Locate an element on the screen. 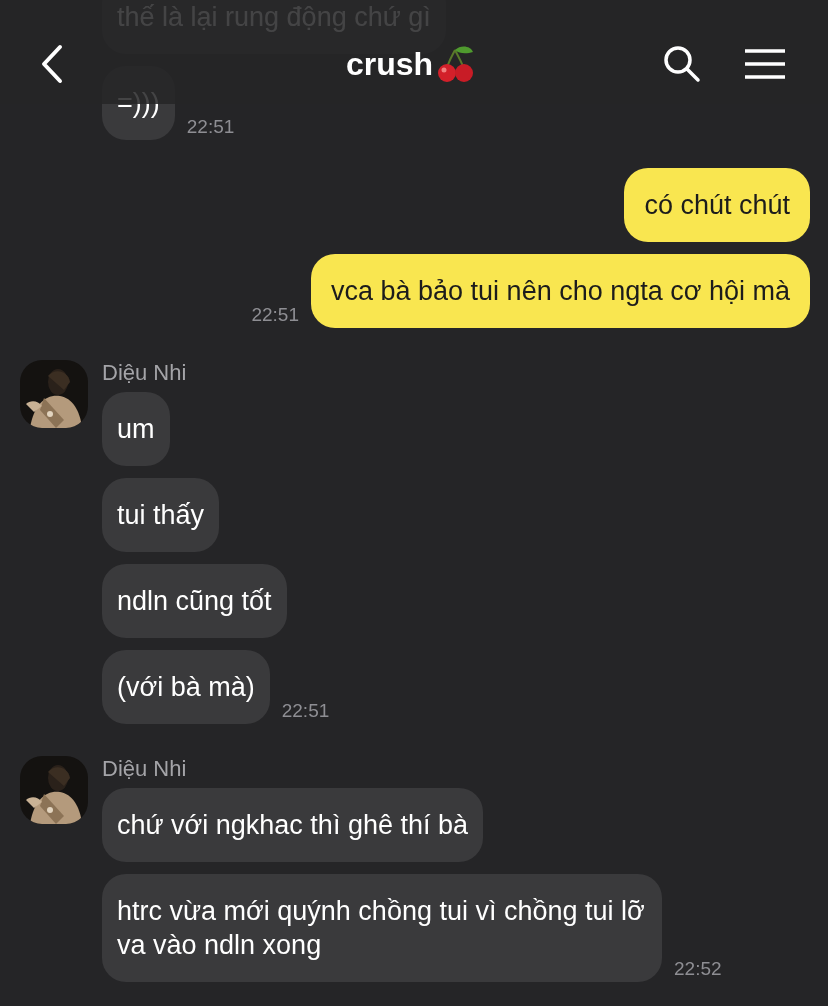 Image resolution: width=828 pixels, height=1006 pixels. cherry-icon is located at coordinates (455, 64).